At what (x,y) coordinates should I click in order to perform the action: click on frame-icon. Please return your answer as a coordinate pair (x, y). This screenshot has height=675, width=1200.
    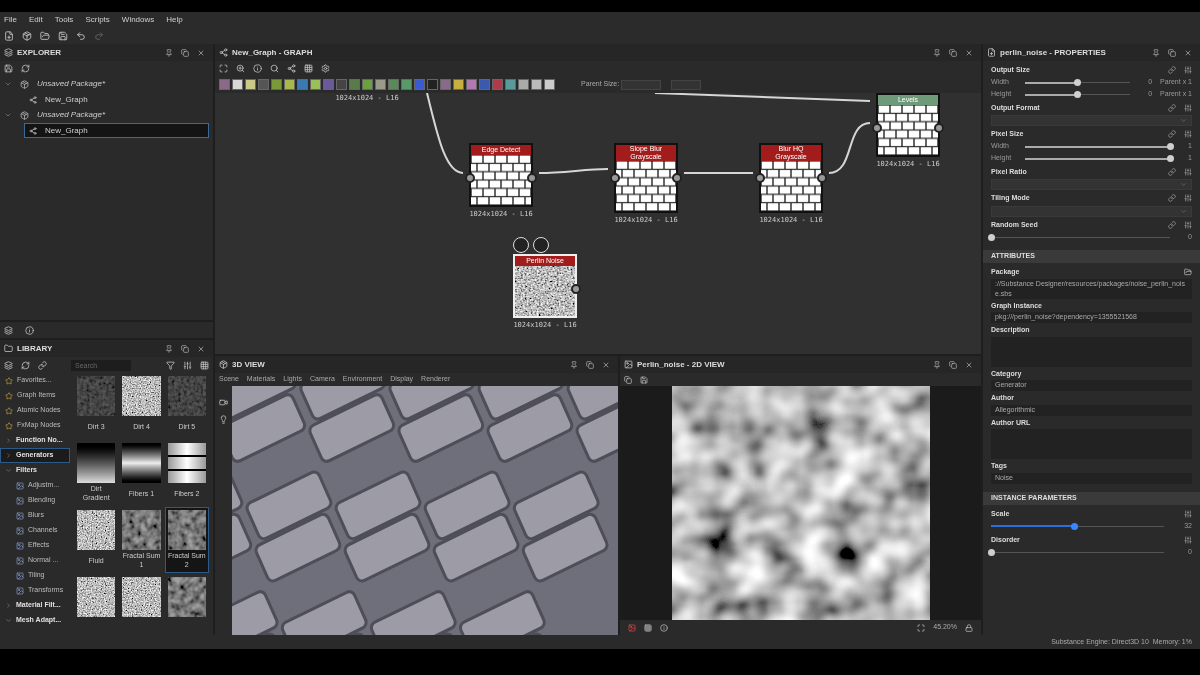
    Looking at the image, I should click on (223, 68).